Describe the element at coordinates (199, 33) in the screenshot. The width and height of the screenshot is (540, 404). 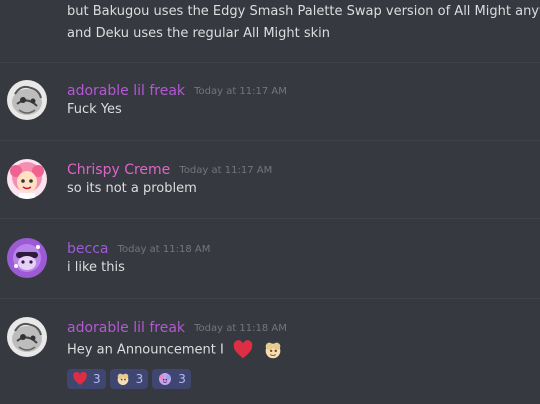
I see `message-text: and Deku uses the regular All Might skin` at that location.